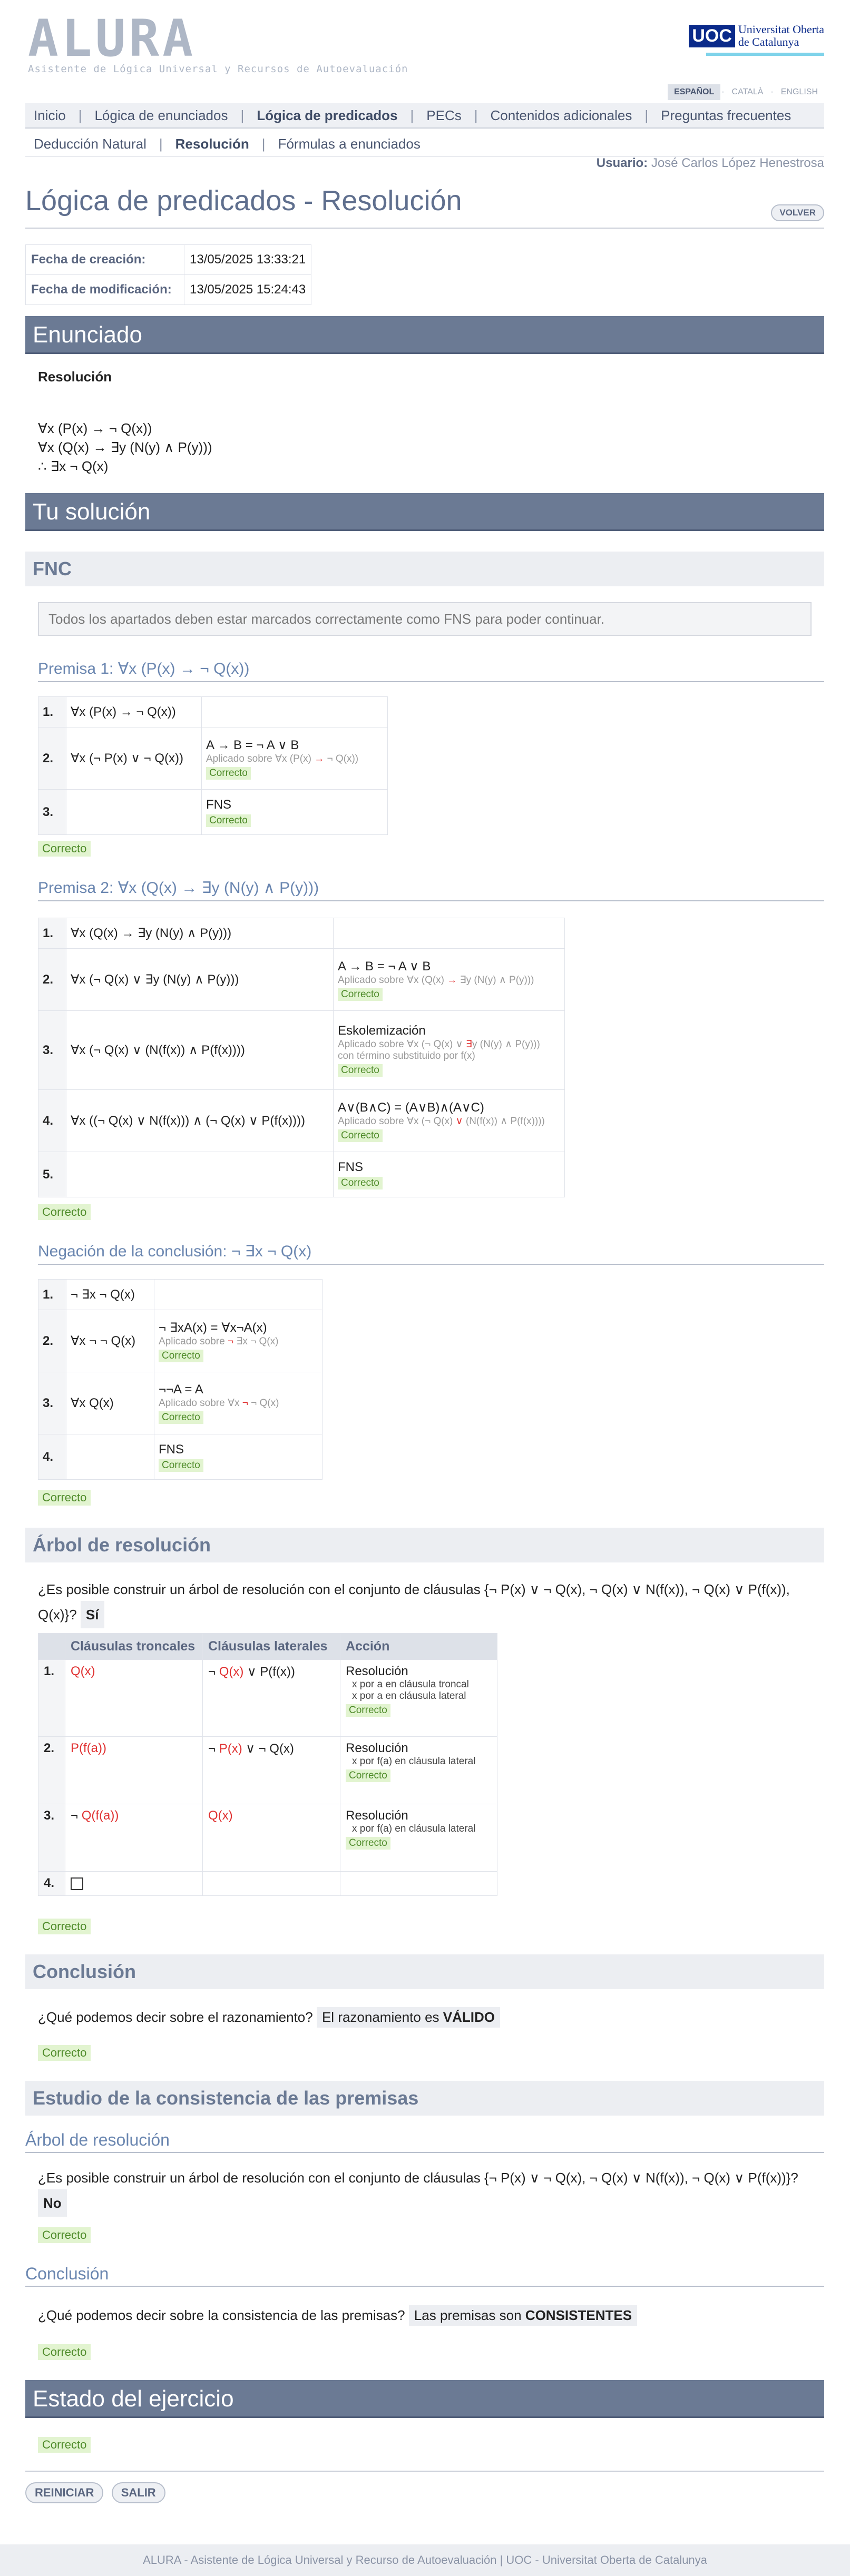 The width and height of the screenshot is (850, 2576). I want to click on premise1-status: Correcto, so click(64, 848).